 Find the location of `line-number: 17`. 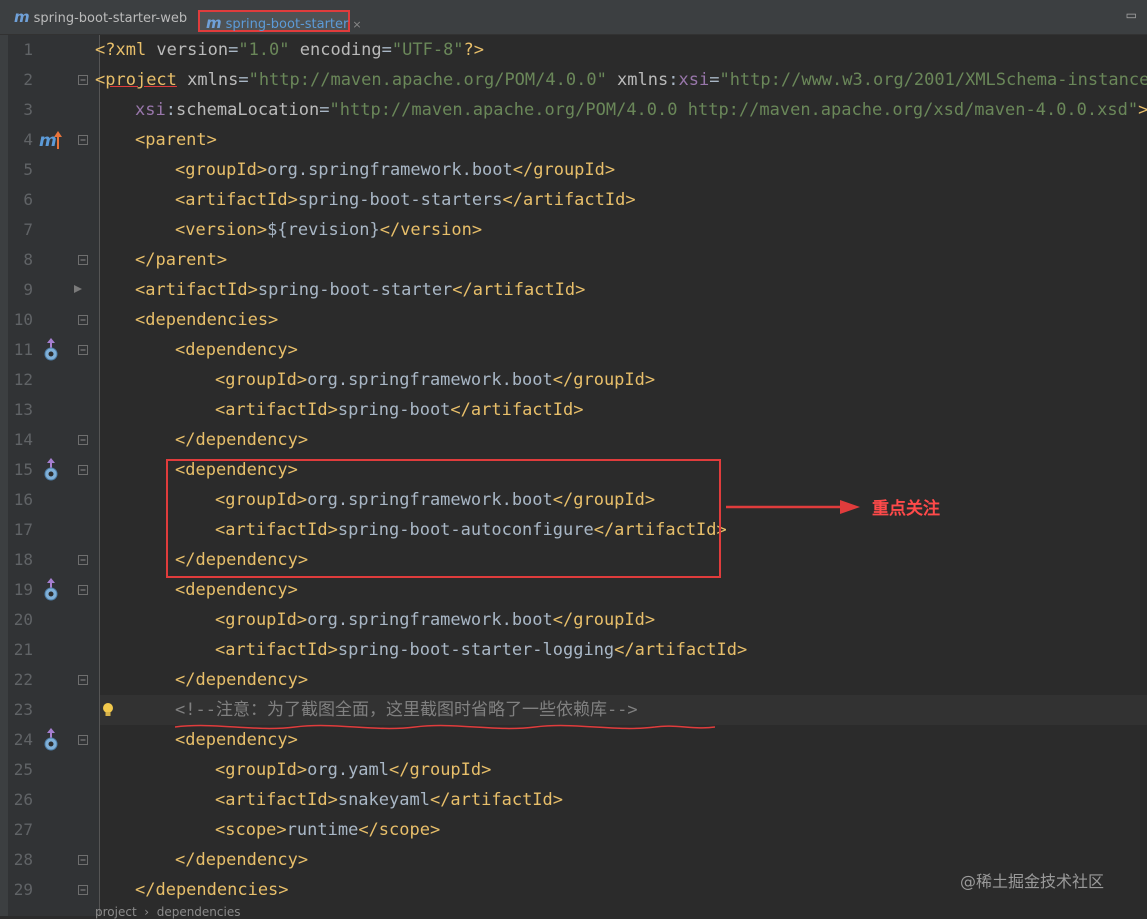

line-number: 17 is located at coordinates (23, 529).